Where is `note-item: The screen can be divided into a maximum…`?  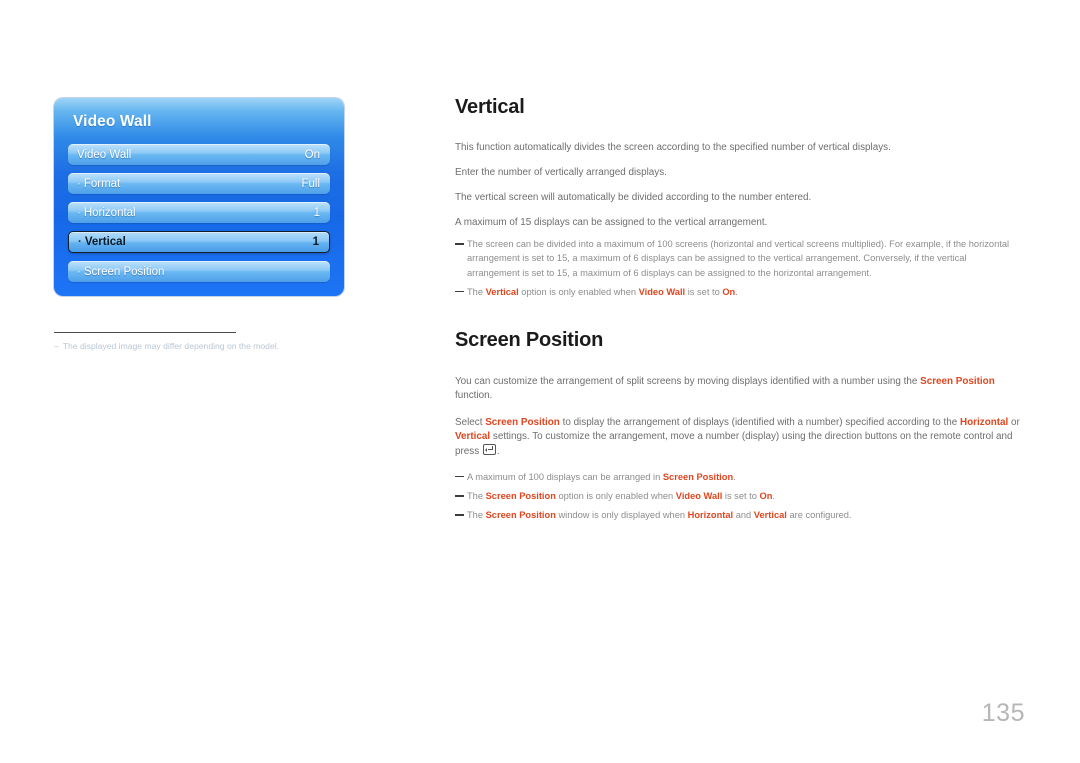
note-item: The screen can be divided into a maximum… is located at coordinates (737, 258).